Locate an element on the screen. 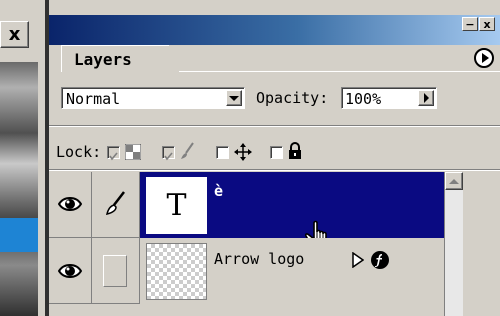  chevron-up-icon is located at coordinates (454, 181).